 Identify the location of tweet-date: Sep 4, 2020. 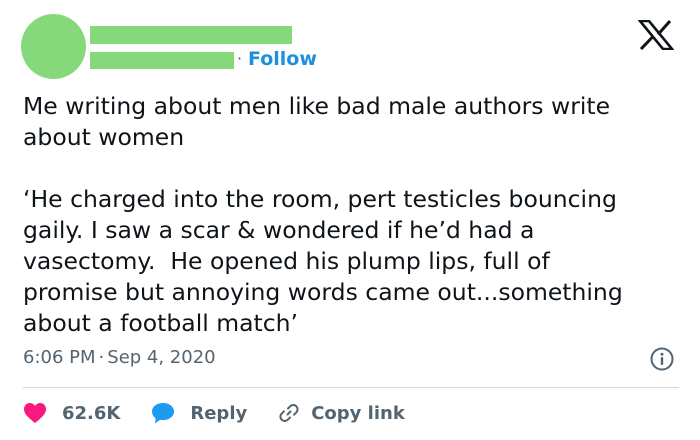
(161, 357).